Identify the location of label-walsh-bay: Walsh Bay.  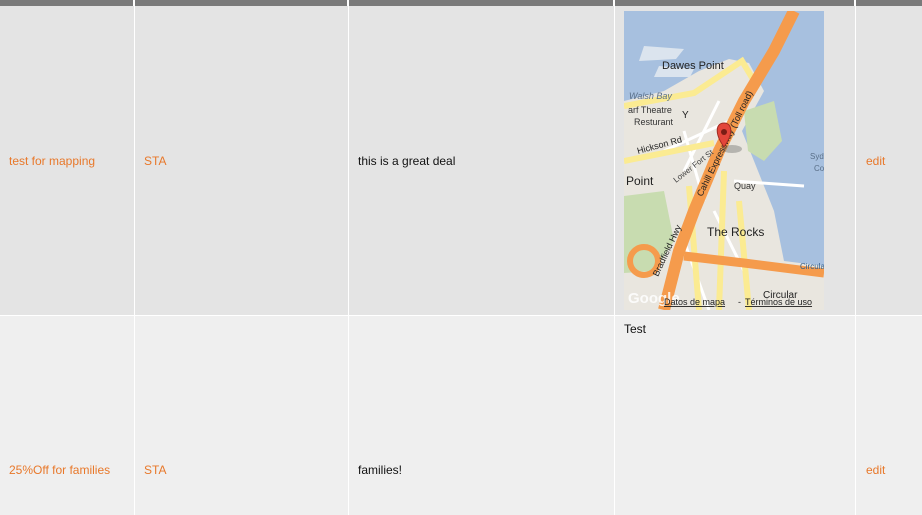
(650, 96).